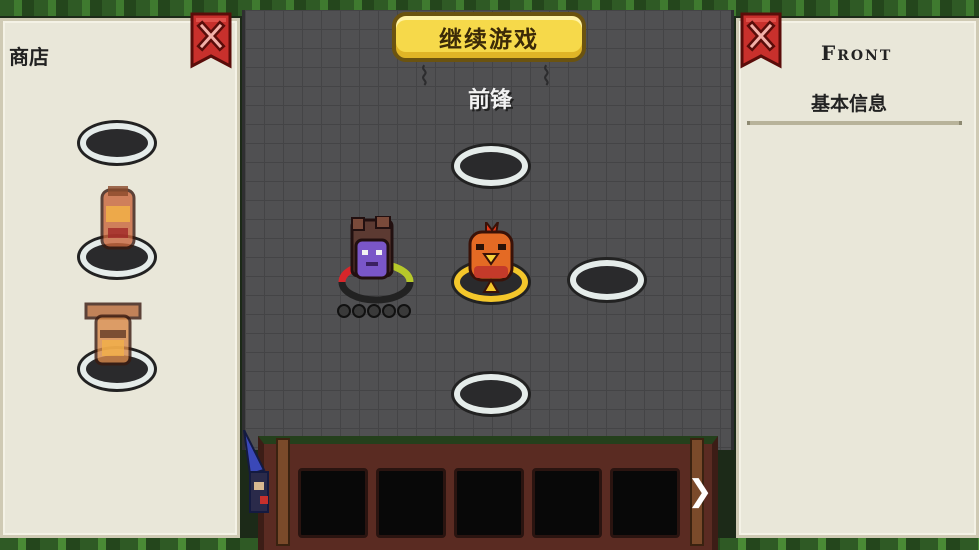  What do you see at coordinates (854, 123) in the screenshot?
I see `info-divider` at bounding box center [854, 123].